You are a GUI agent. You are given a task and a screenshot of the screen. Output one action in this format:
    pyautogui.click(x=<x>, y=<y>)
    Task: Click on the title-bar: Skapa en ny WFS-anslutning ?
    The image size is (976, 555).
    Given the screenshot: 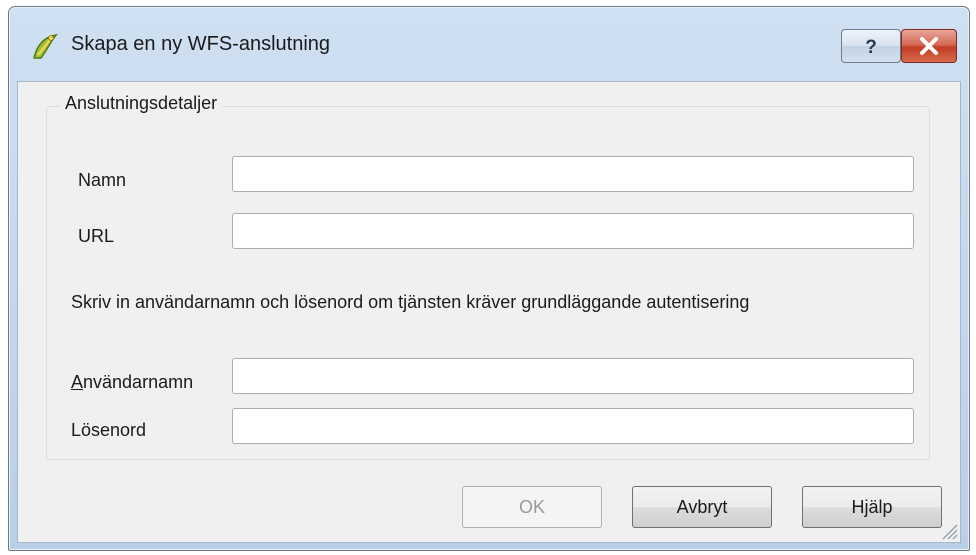 What is the action you would take?
    pyautogui.click(x=489, y=44)
    